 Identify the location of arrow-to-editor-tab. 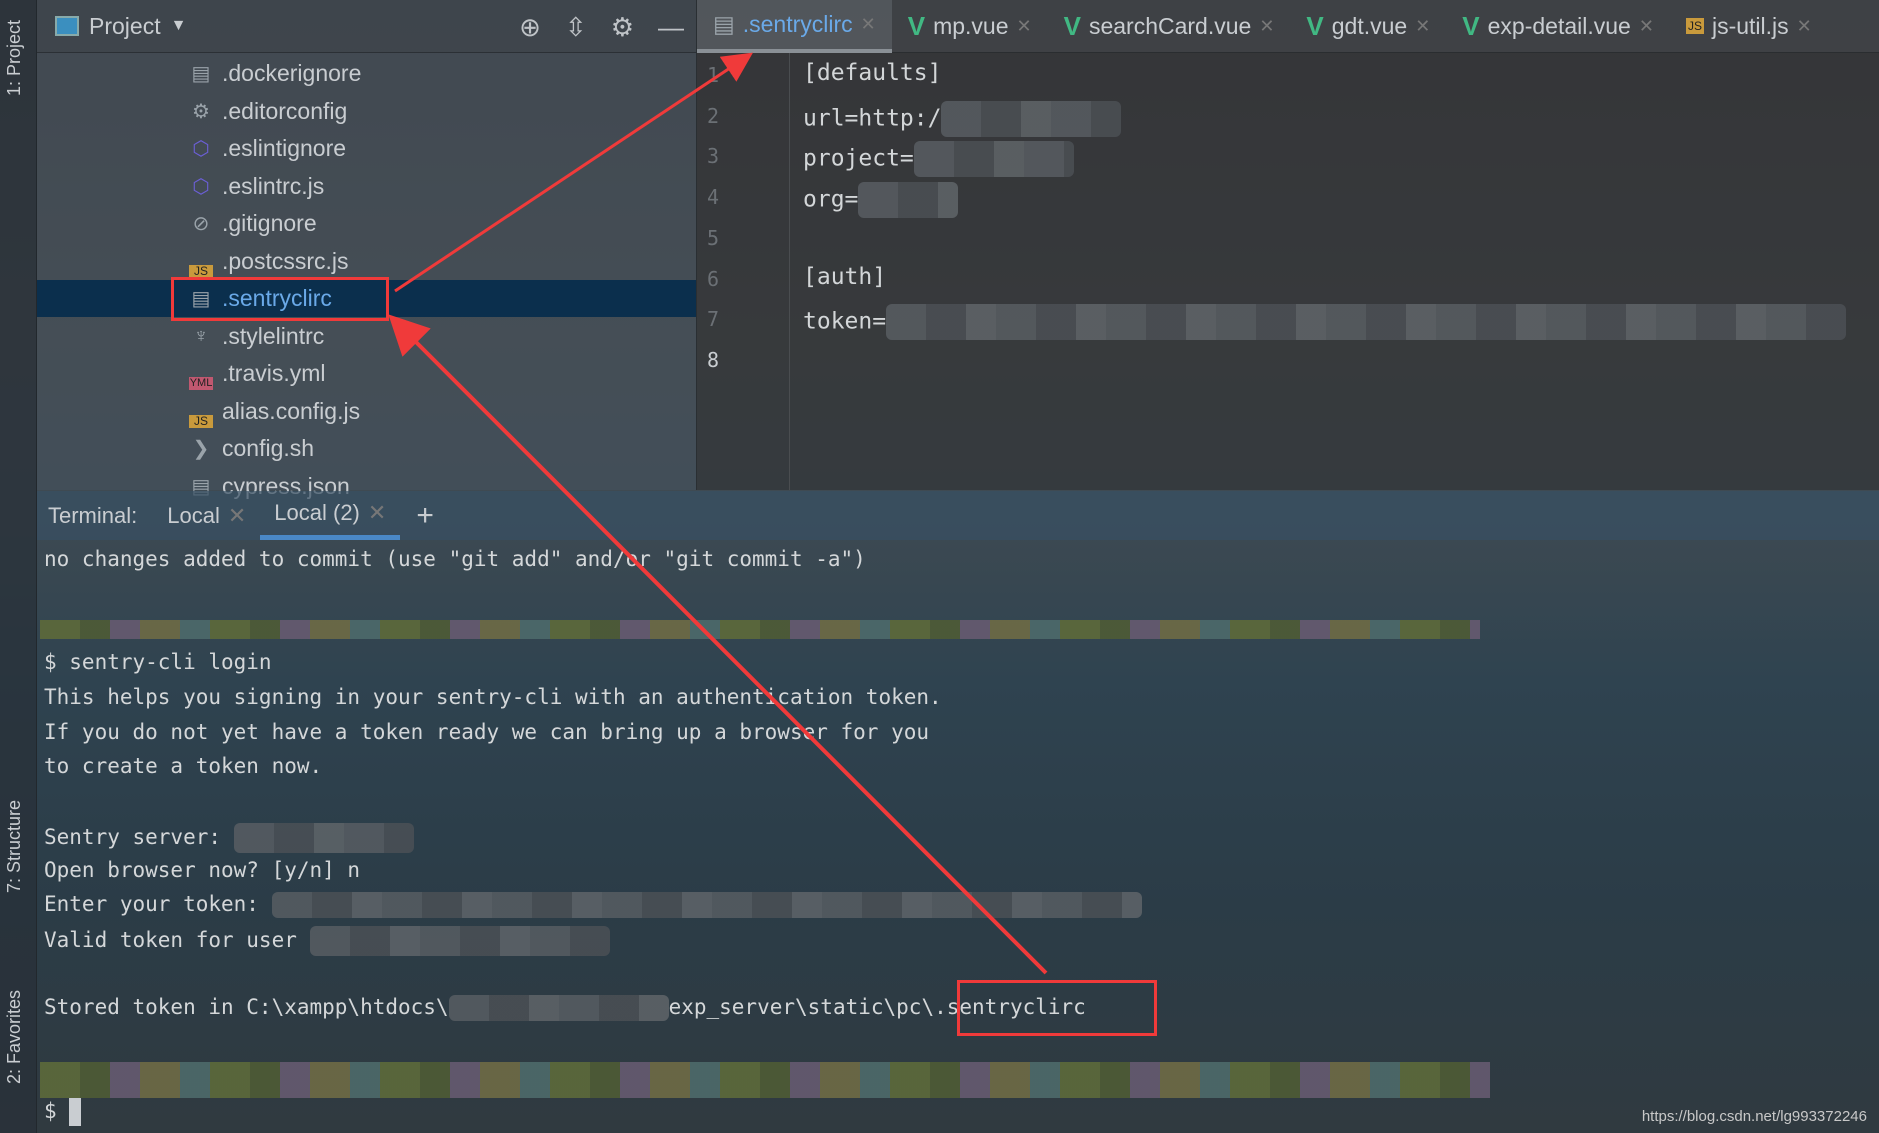
(573, 172).